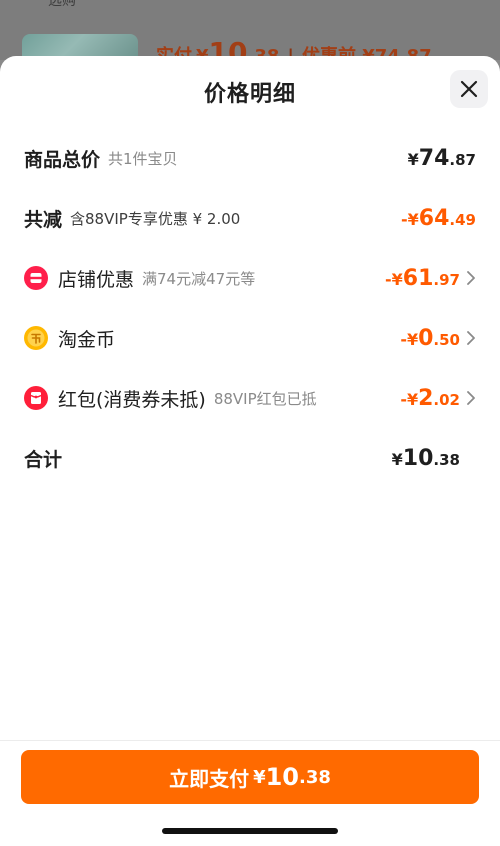  I want to click on store-discount-amount: -¥ 61.97, so click(422, 278).